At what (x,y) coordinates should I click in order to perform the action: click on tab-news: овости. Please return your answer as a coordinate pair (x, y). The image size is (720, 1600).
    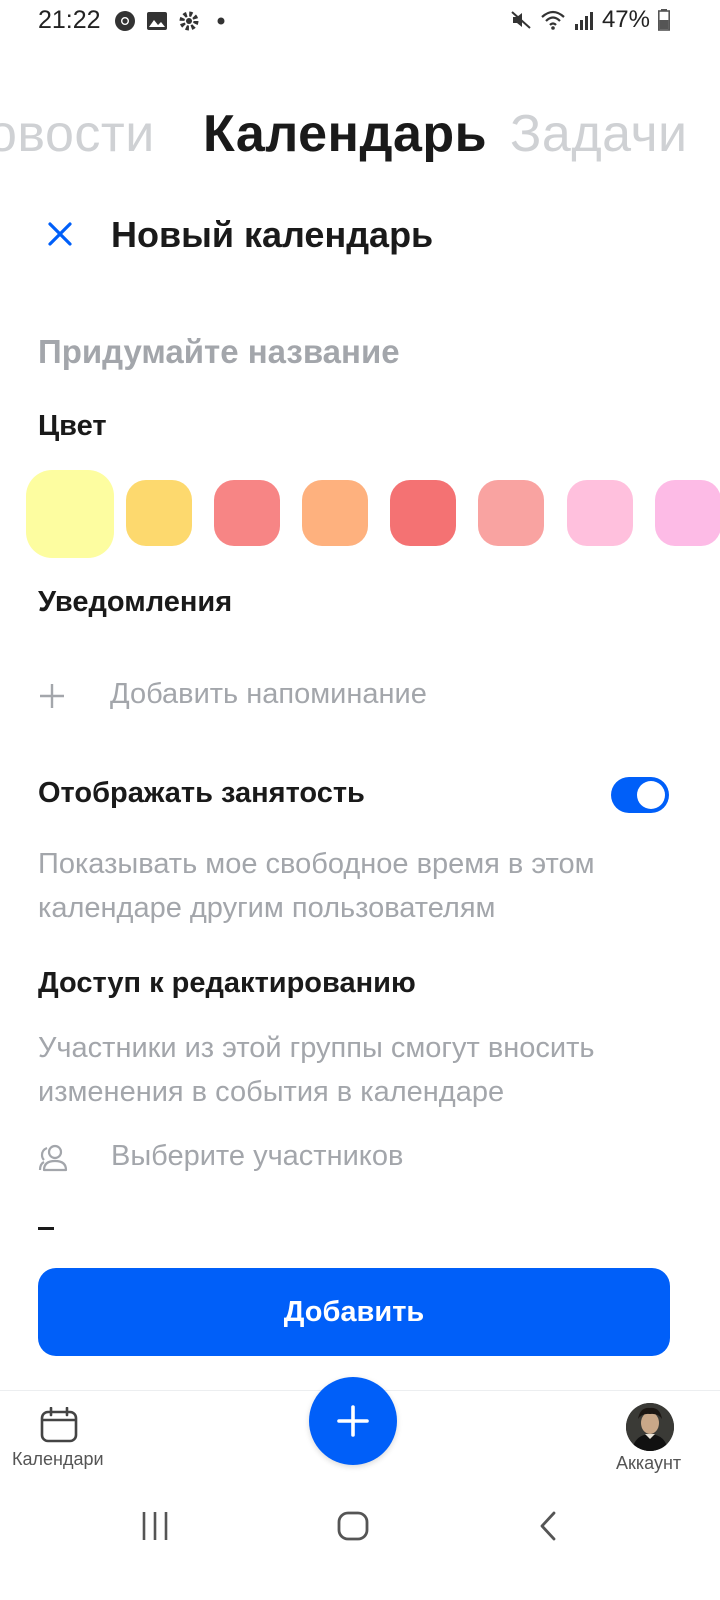
    Looking at the image, I should click on (77, 134).